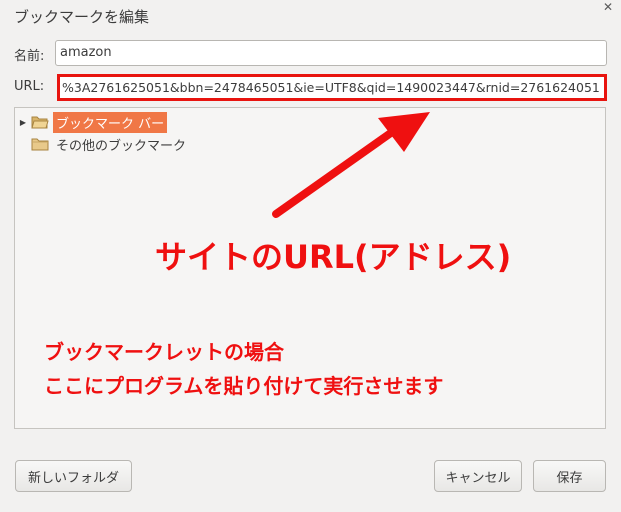 This screenshot has width=621, height=512. What do you see at coordinates (244, 386) in the screenshot?
I see `bookmarklet-annotation-line2: ここにプログラムを貼り付けて実行させます` at bounding box center [244, 386].